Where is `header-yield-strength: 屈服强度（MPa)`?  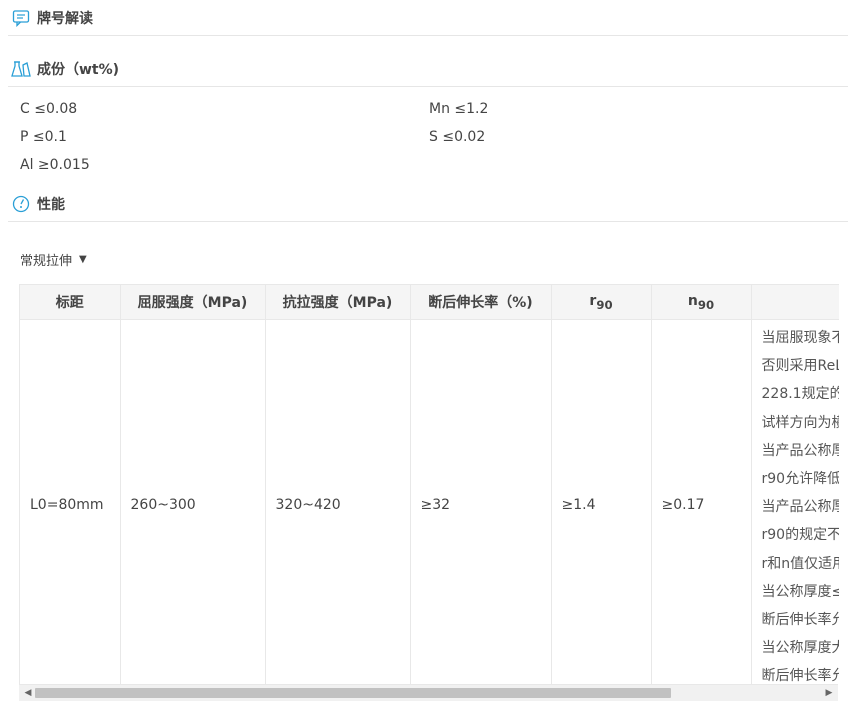 header-yield-strength: 屈服强度（MPa) is located at coordinates (193, 302).